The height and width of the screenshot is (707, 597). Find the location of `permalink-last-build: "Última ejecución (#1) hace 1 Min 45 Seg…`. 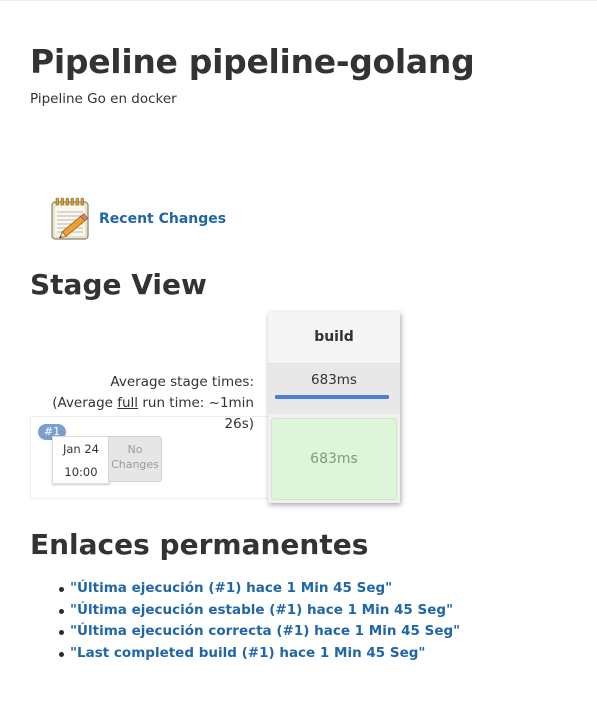

permalink-last-build: "Última ejecución (#1) hace 1 Min 45 Seg… is located at coordinates (231, 588).